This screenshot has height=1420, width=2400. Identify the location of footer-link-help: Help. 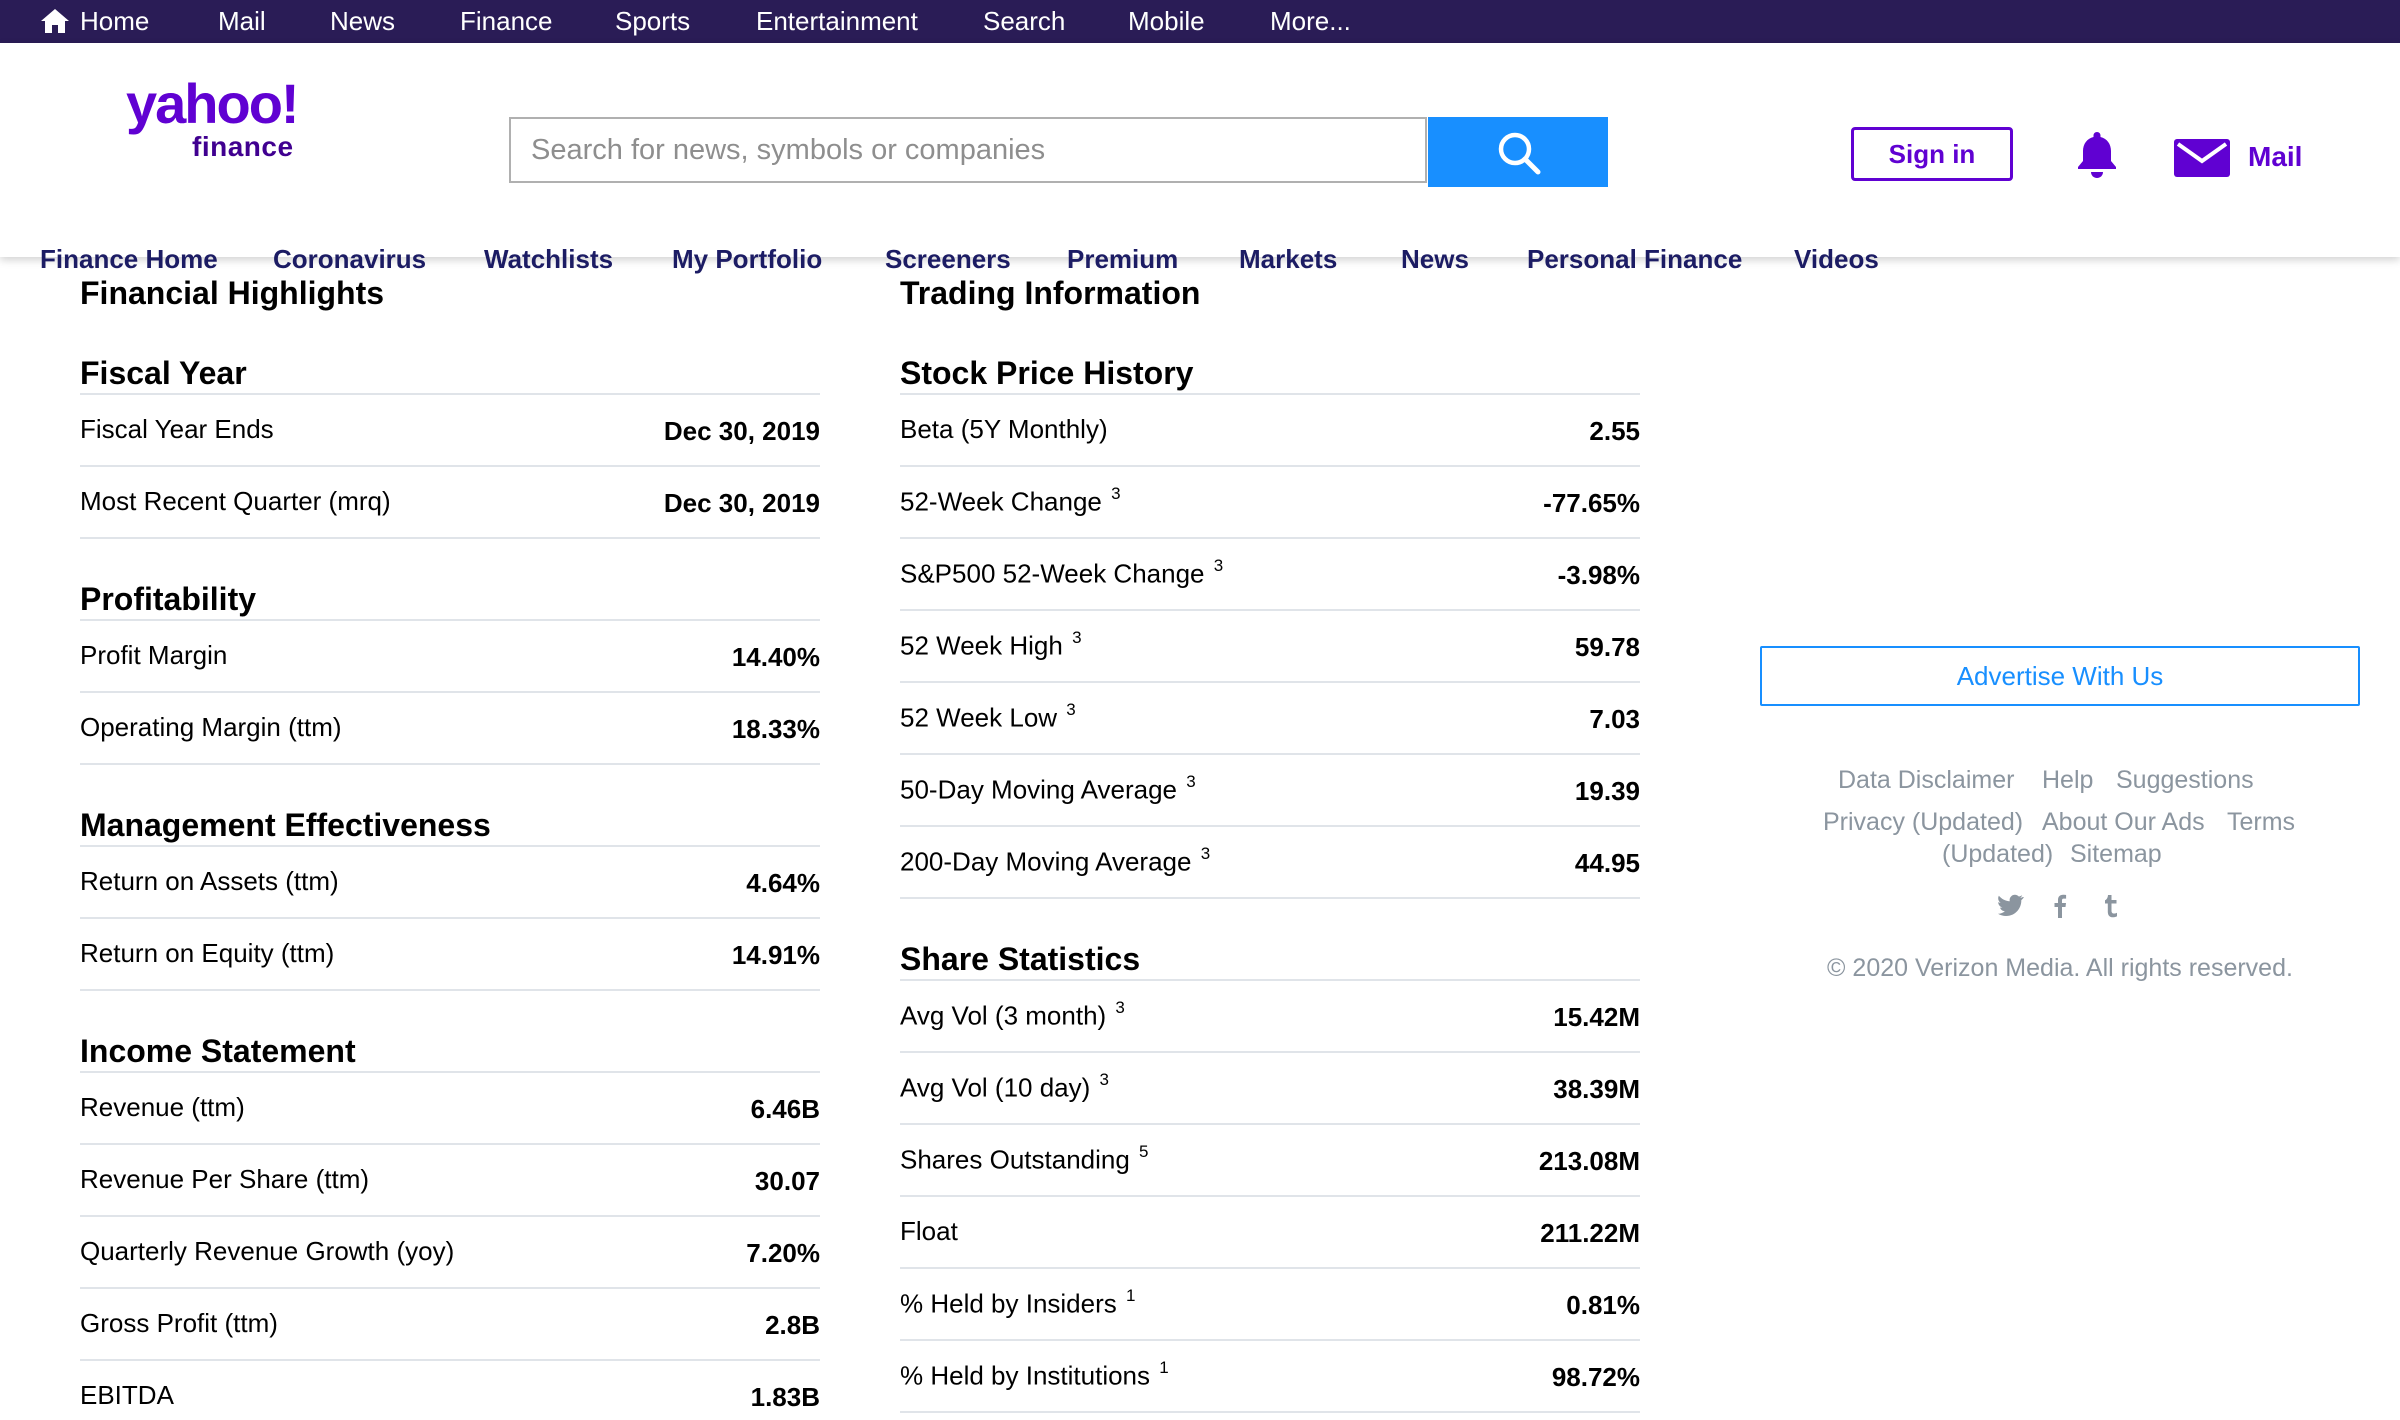
(2067, 780).